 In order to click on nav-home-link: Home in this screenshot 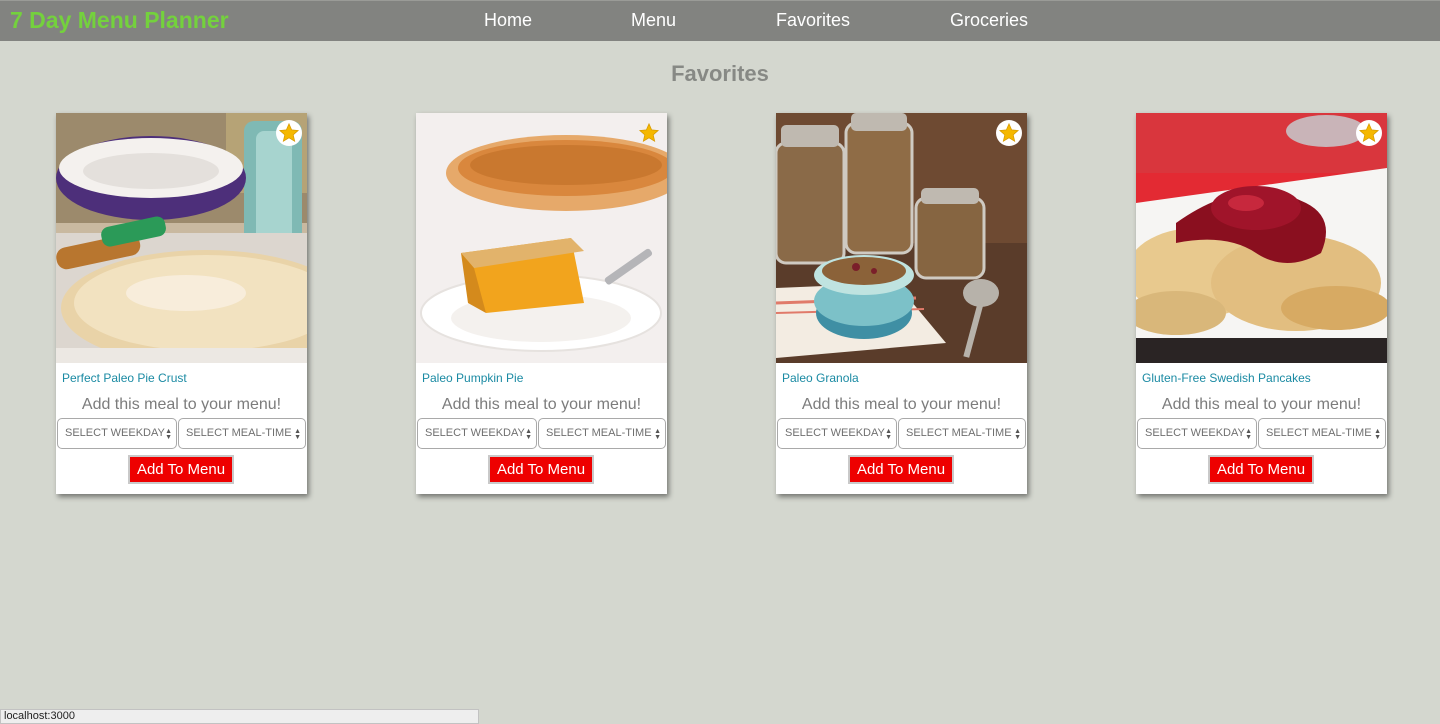, I will do `click(508, 20)`.